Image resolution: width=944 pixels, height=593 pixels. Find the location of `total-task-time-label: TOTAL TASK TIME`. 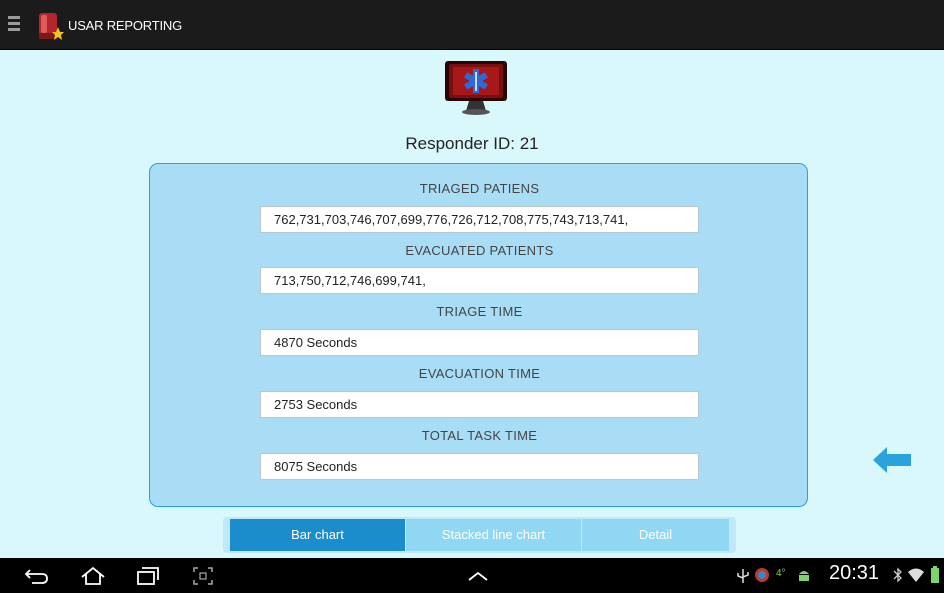

total-task-time-label: TOTAL TASK TIME is located at coordinates (479, 435).